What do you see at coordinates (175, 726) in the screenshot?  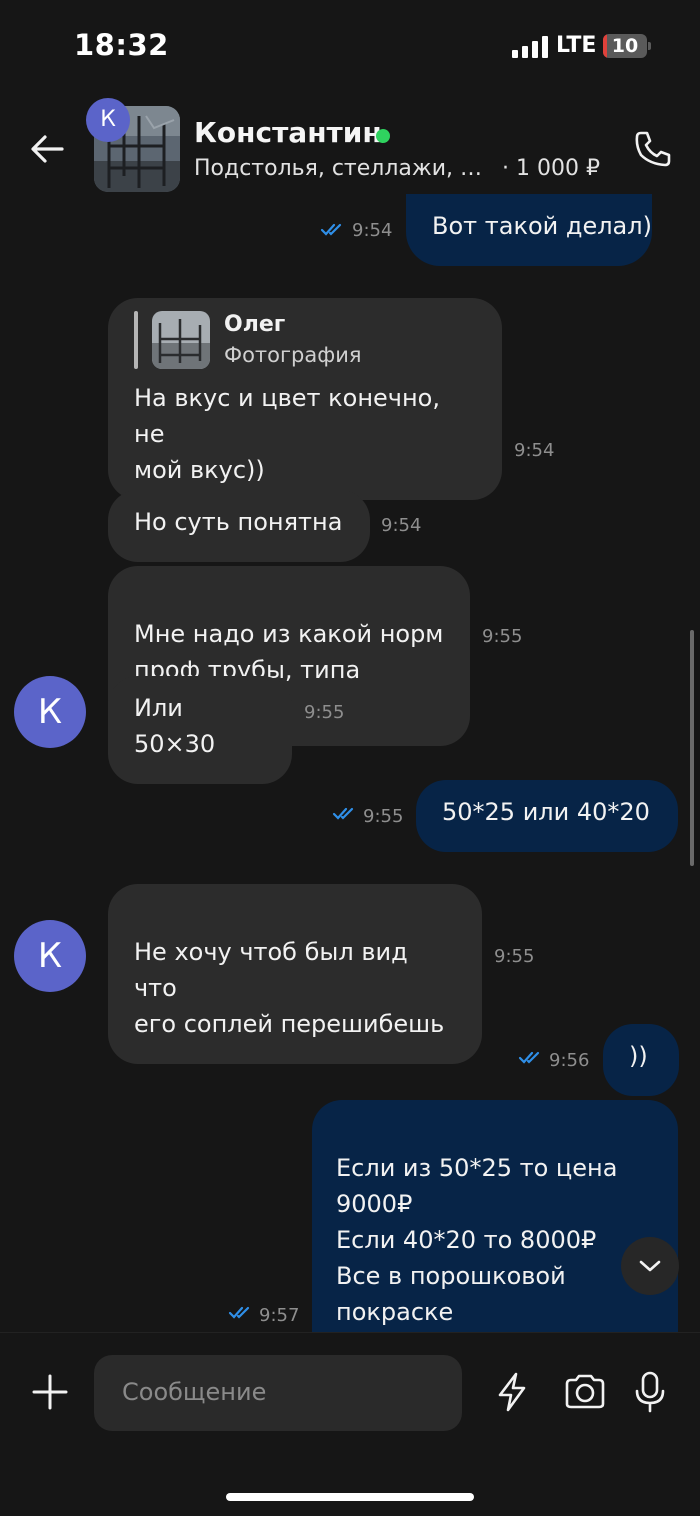 I see `message-text: Или 50×30` at bounding box center [175, 726].